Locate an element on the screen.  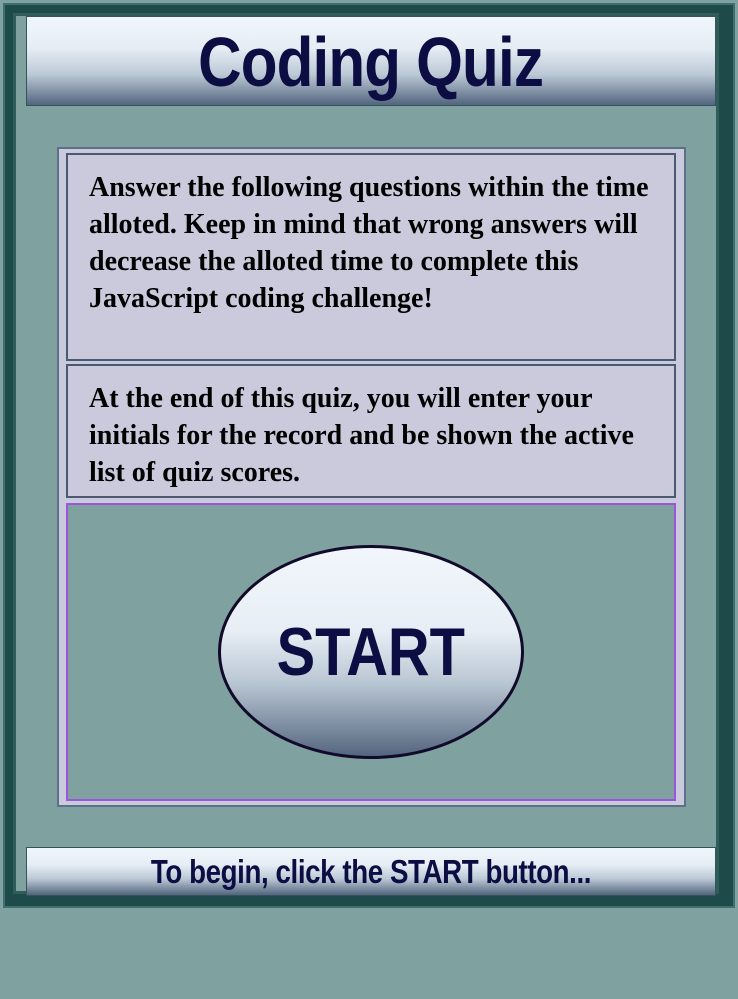
start-button: START is located at coordinates (371, 652).